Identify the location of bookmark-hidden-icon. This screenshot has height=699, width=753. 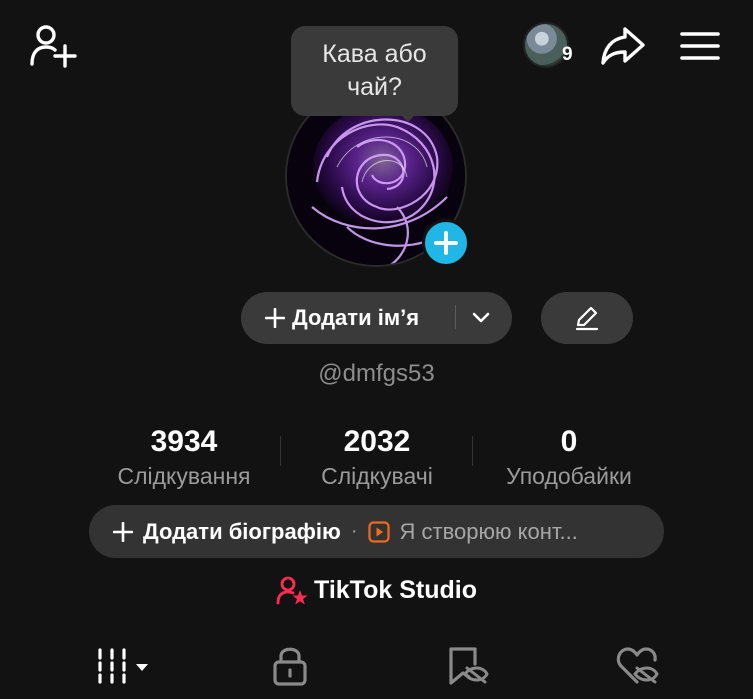
(467, 666).